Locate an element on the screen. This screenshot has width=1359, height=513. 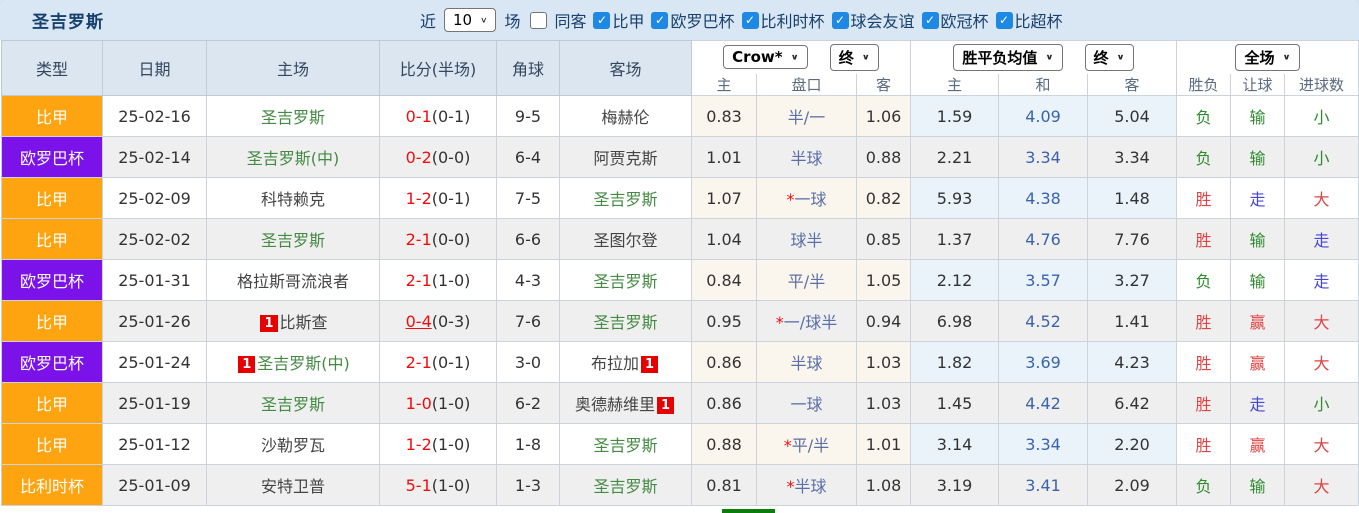
red-card-badge: 1 is located at coordinates (247, 364).